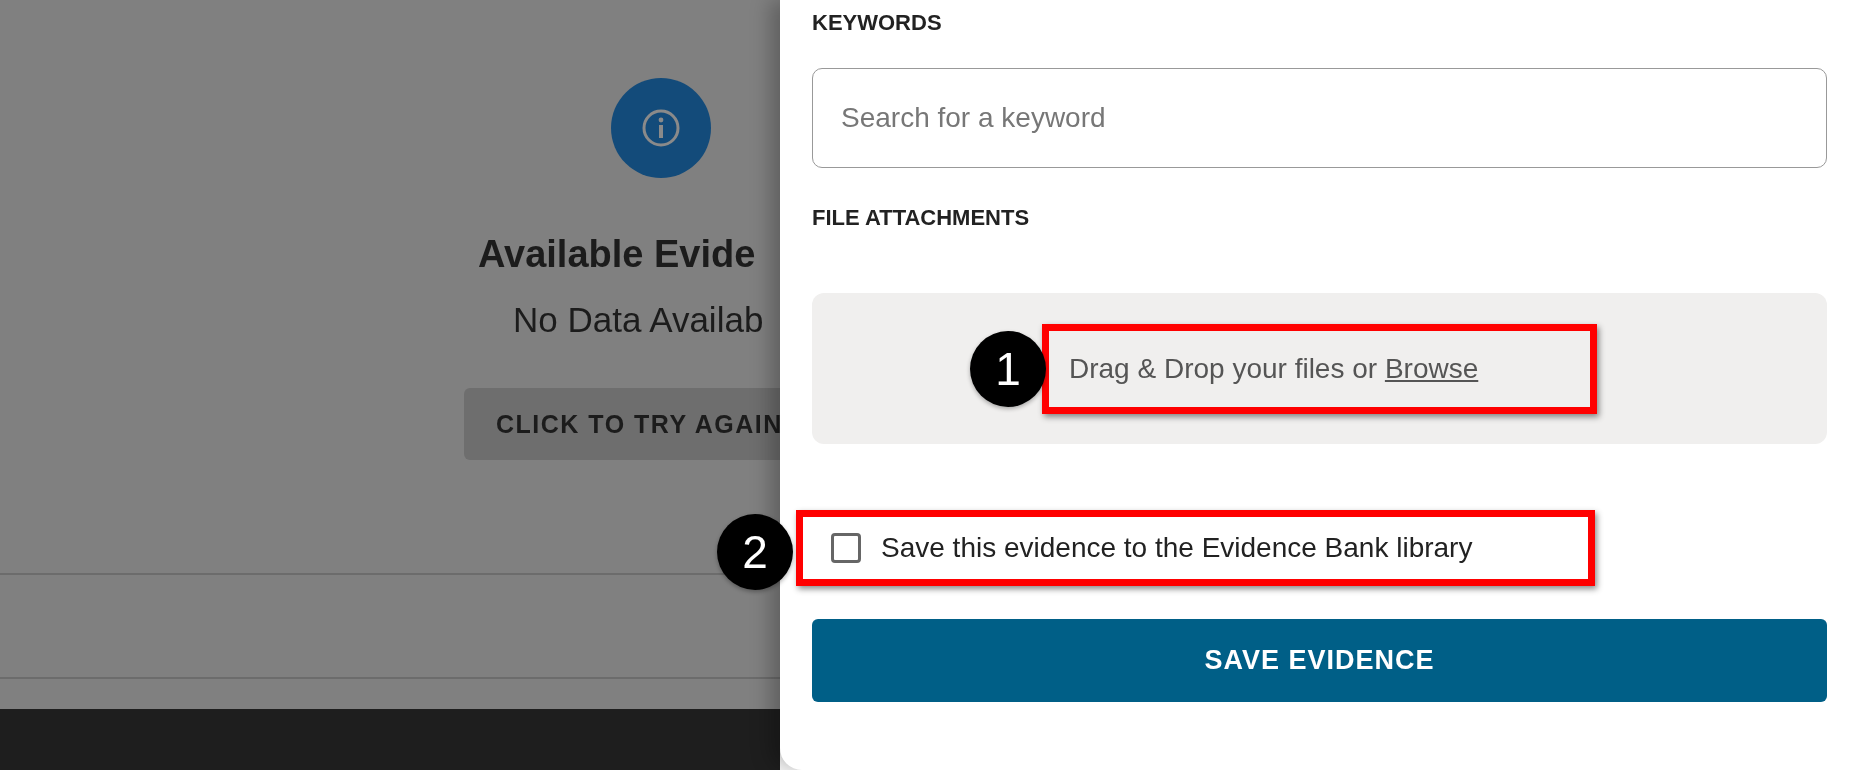 The width and height of the screenshot is (1860, 770). I want to click on drop-prompt: Drag & Drop your files or Browse, so click(1274, 368).